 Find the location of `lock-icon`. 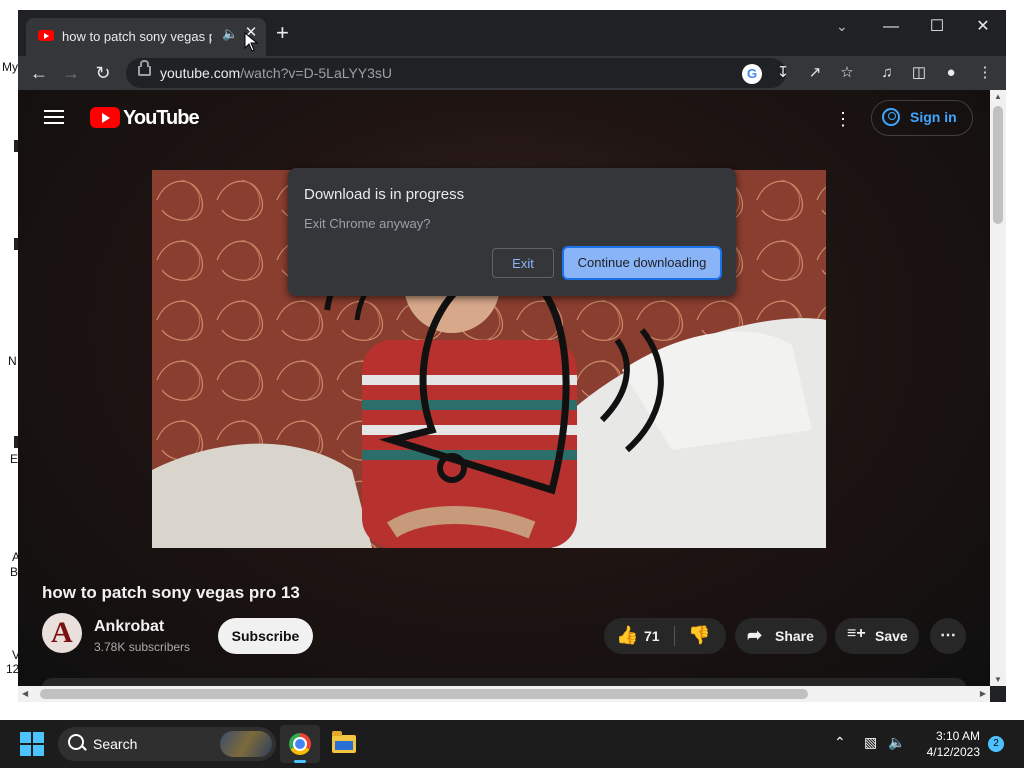

lock-icon is located at coordinates (144, 68).